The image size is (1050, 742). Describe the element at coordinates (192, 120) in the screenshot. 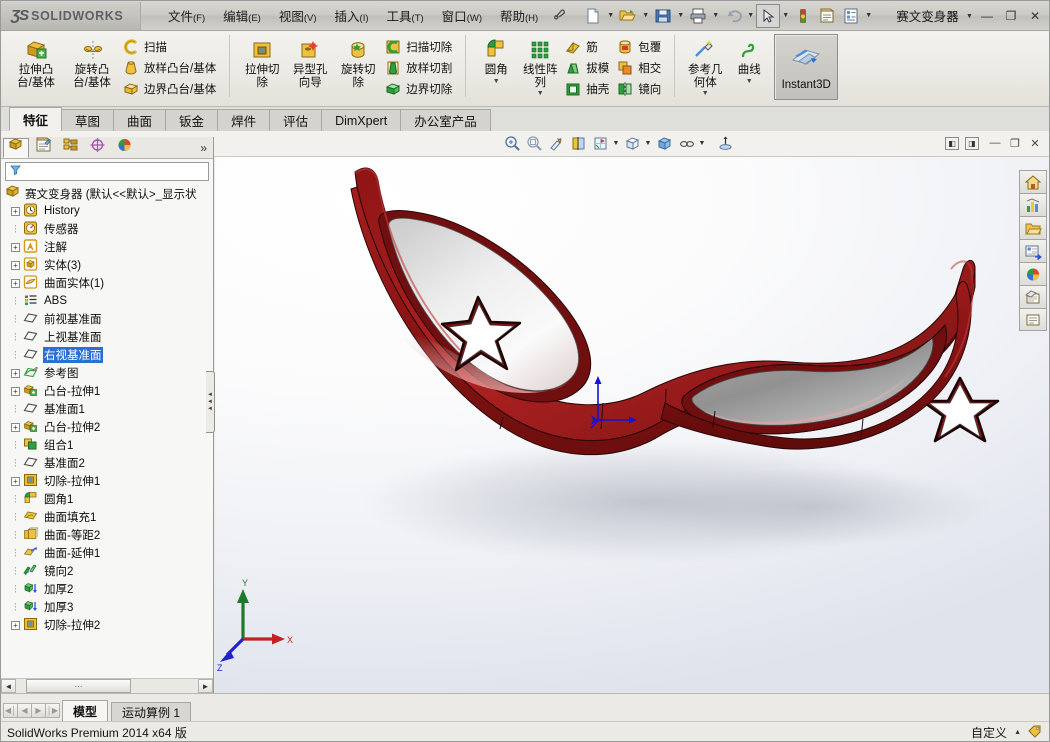

I see `tab-sheet-metal: 钣金` at that location.